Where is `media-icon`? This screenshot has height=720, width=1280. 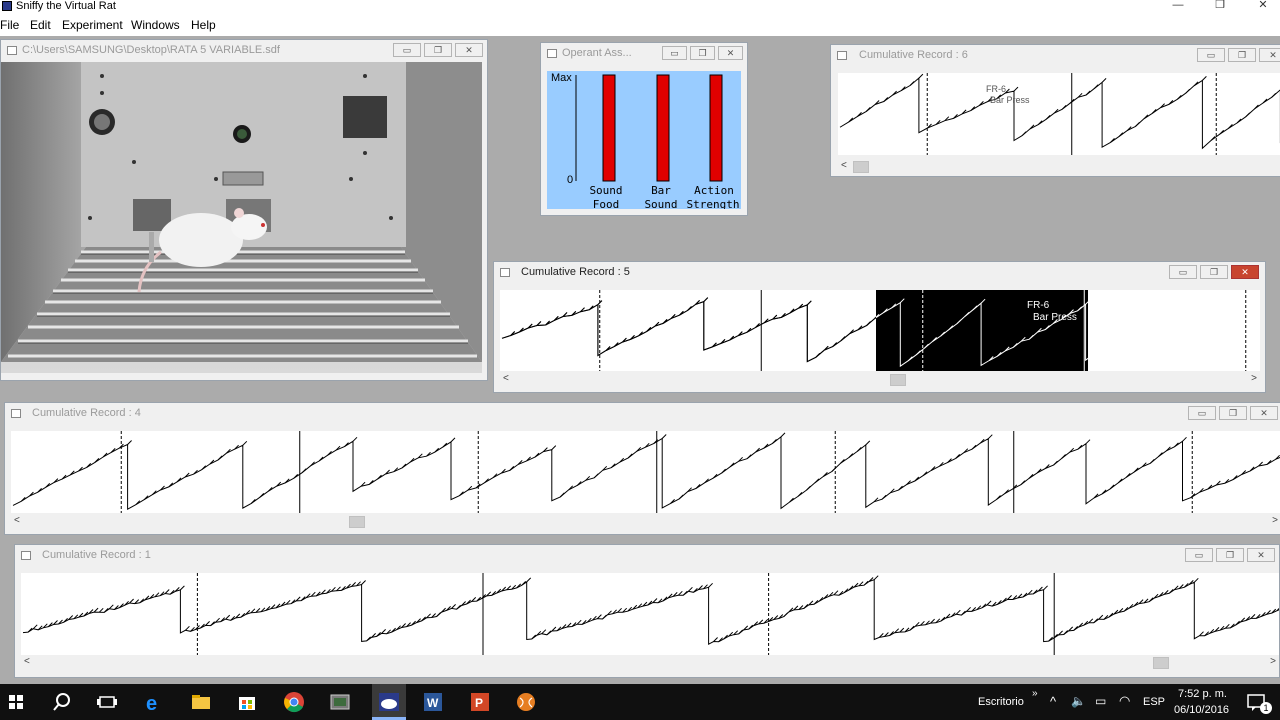 media-icon is located at coordinates (340, 702).